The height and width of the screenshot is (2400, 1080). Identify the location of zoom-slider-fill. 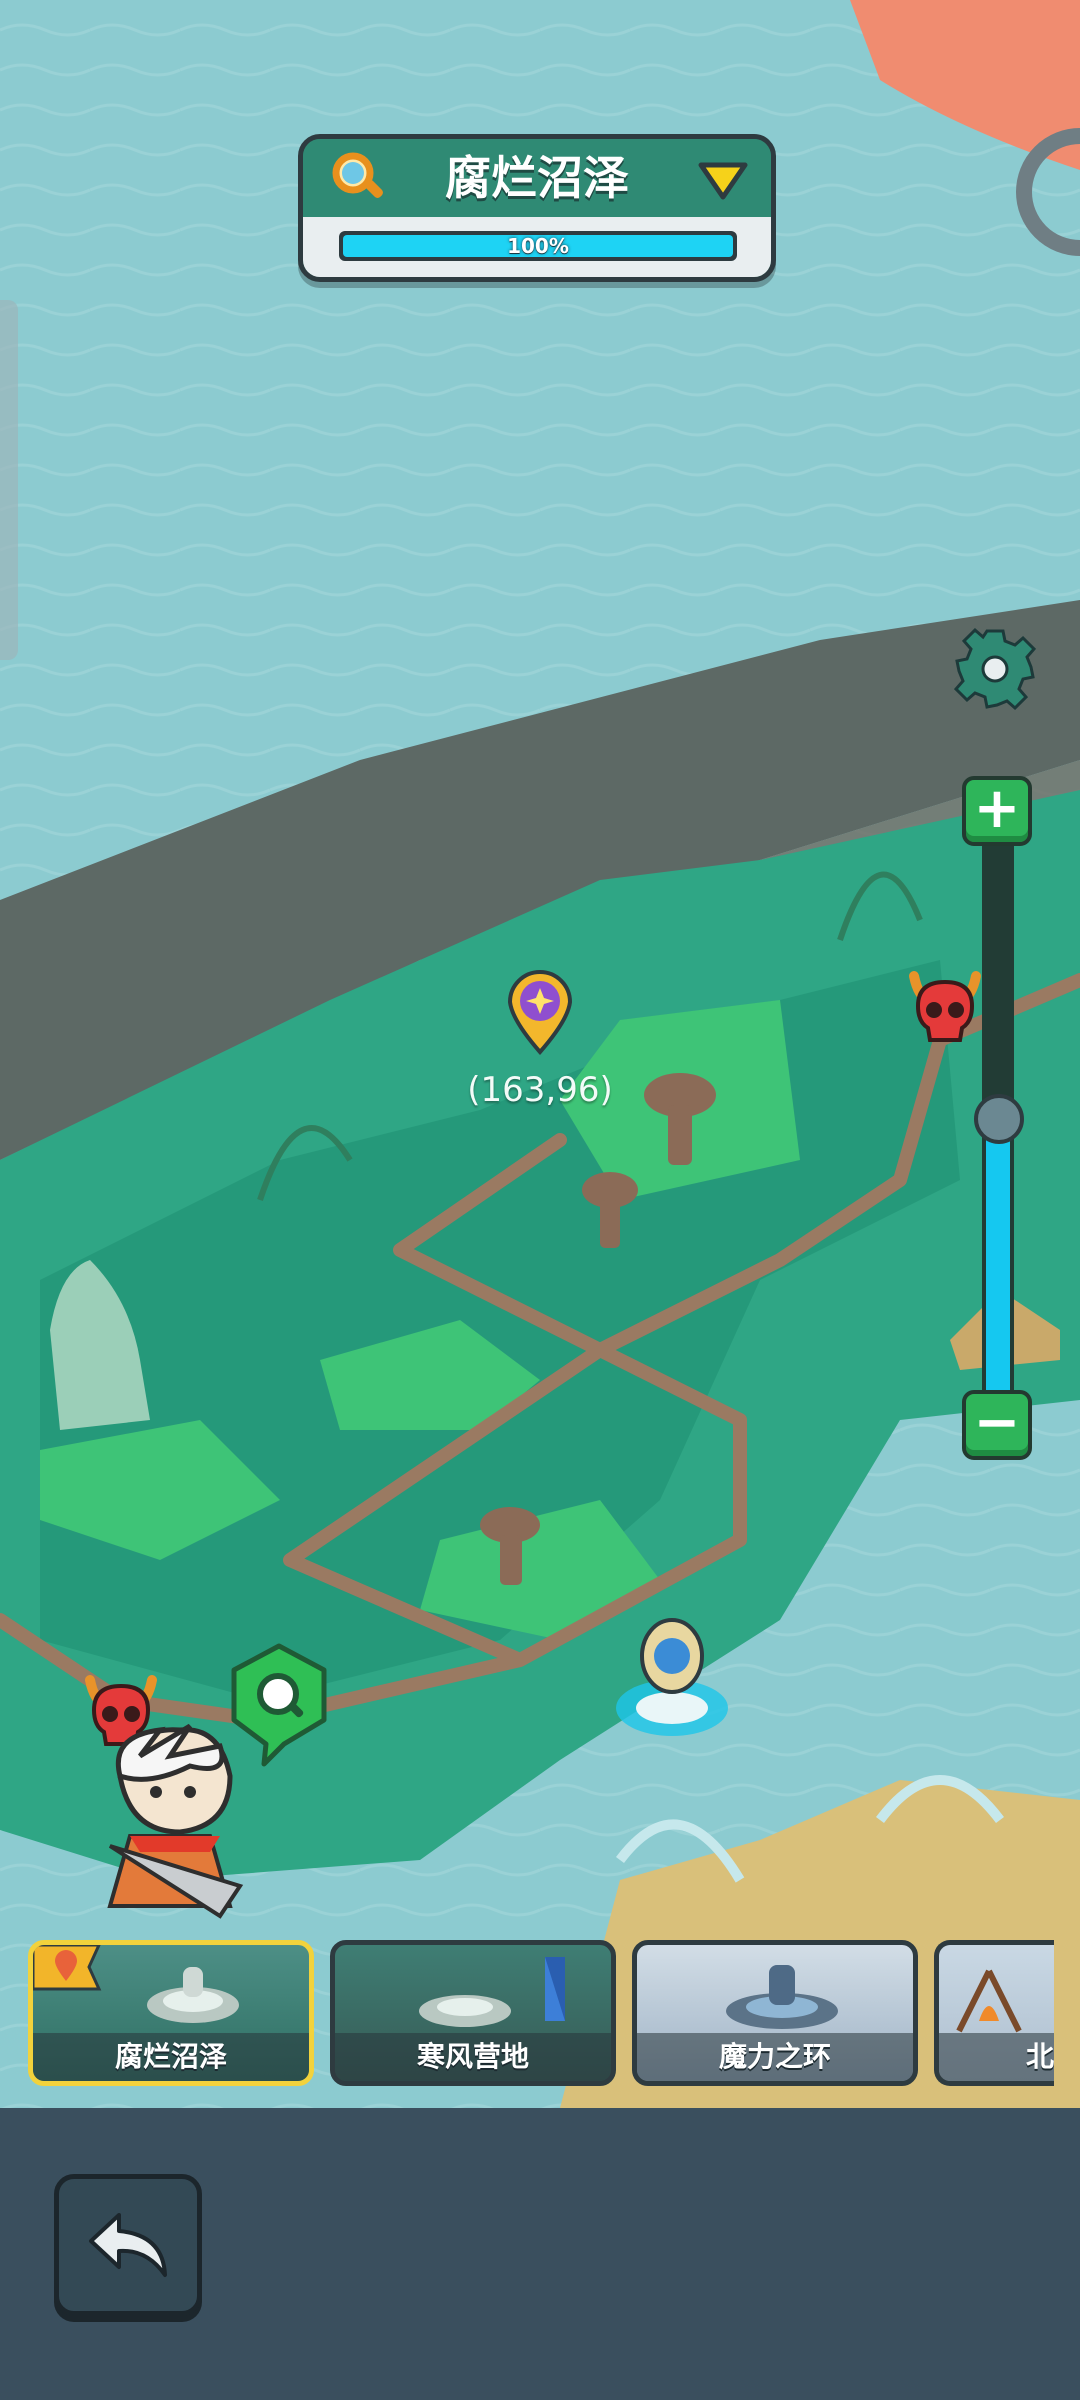
(998, 1257).